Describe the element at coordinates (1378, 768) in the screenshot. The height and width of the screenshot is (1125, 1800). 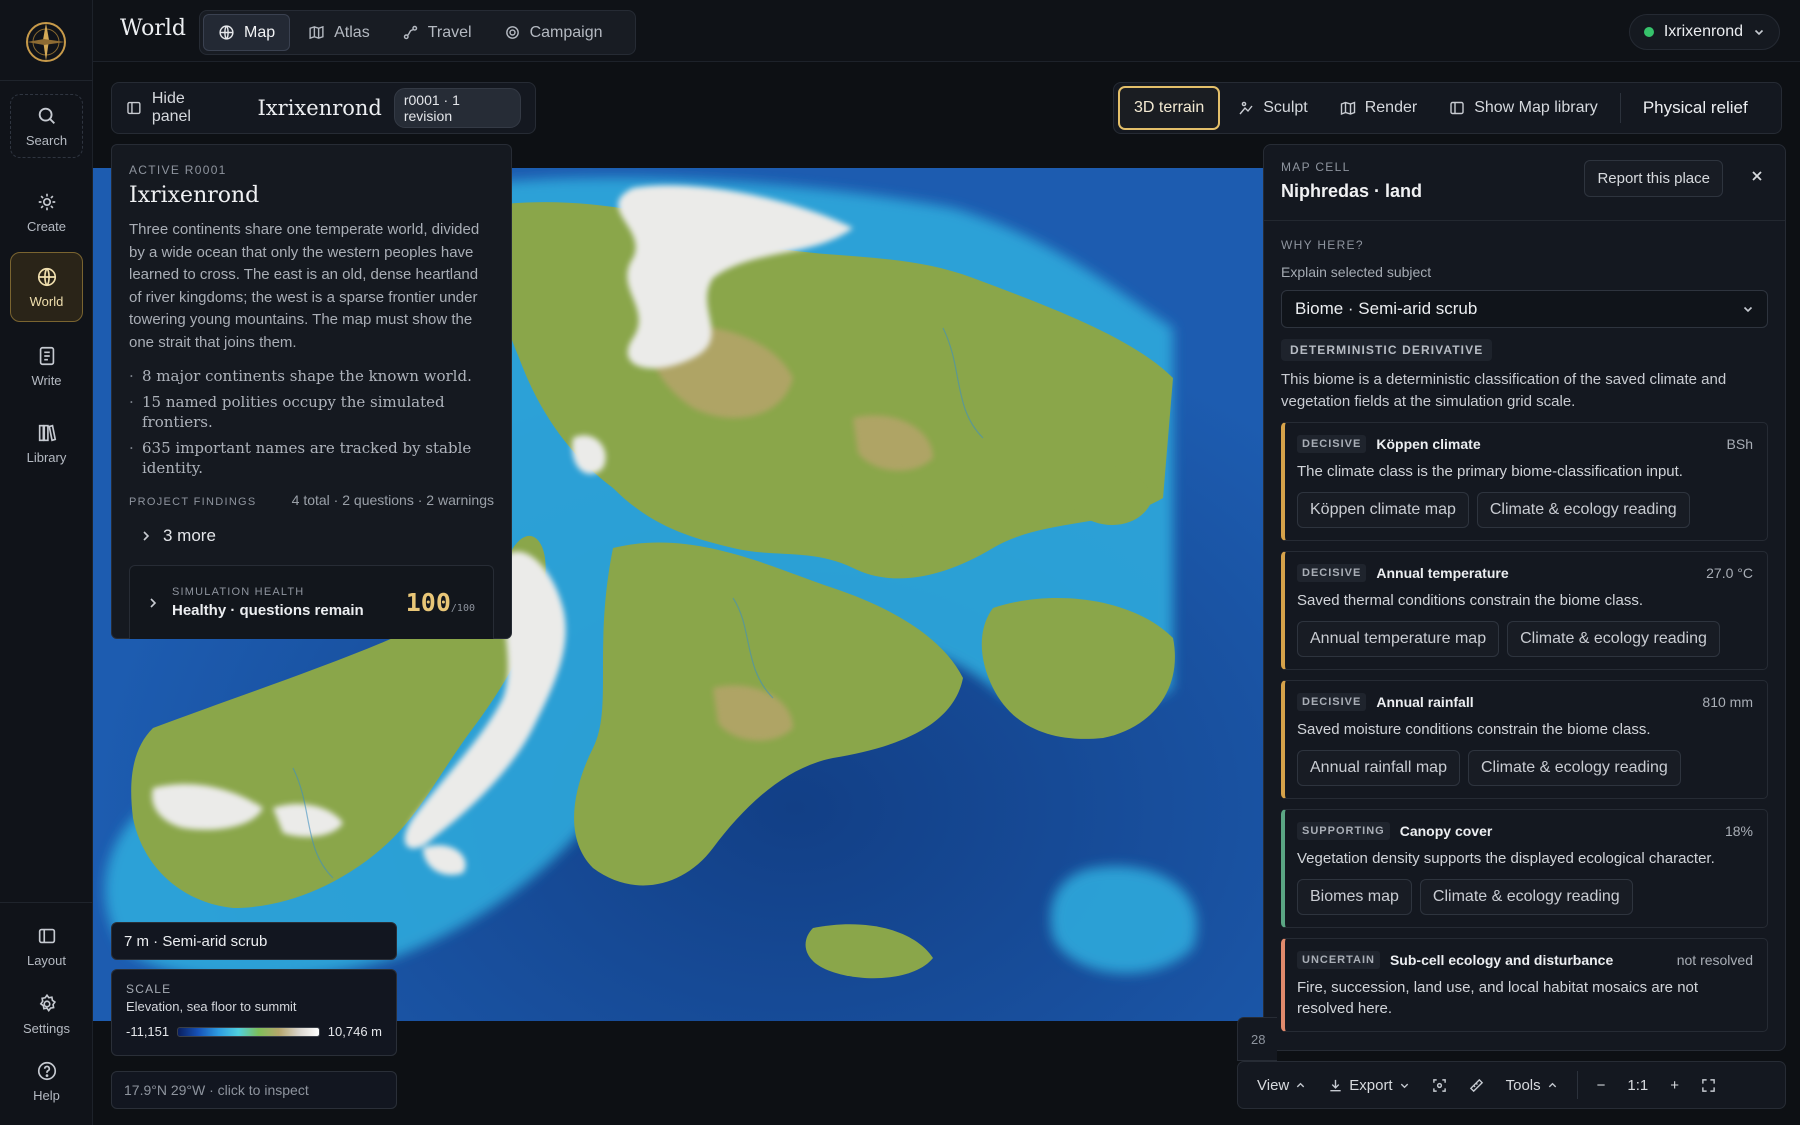
I see `factor-link-button: Annual rainfall map` at that location.